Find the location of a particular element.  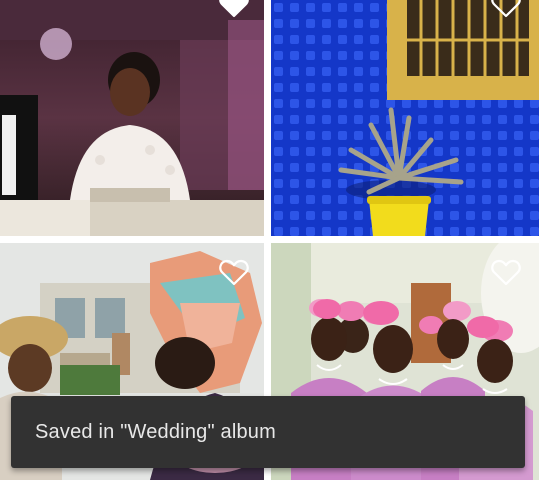

snackbar-message: Saved in "Wedding" album is located at coordinates (155, 431).